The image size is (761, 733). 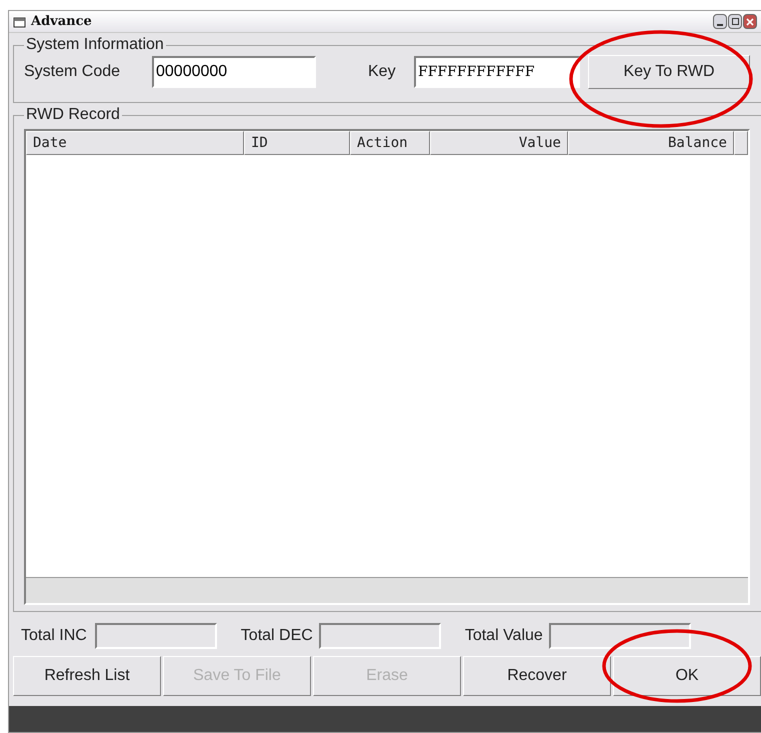 I want to click on horizontal-scrollbar, so click(x=387, y=590).